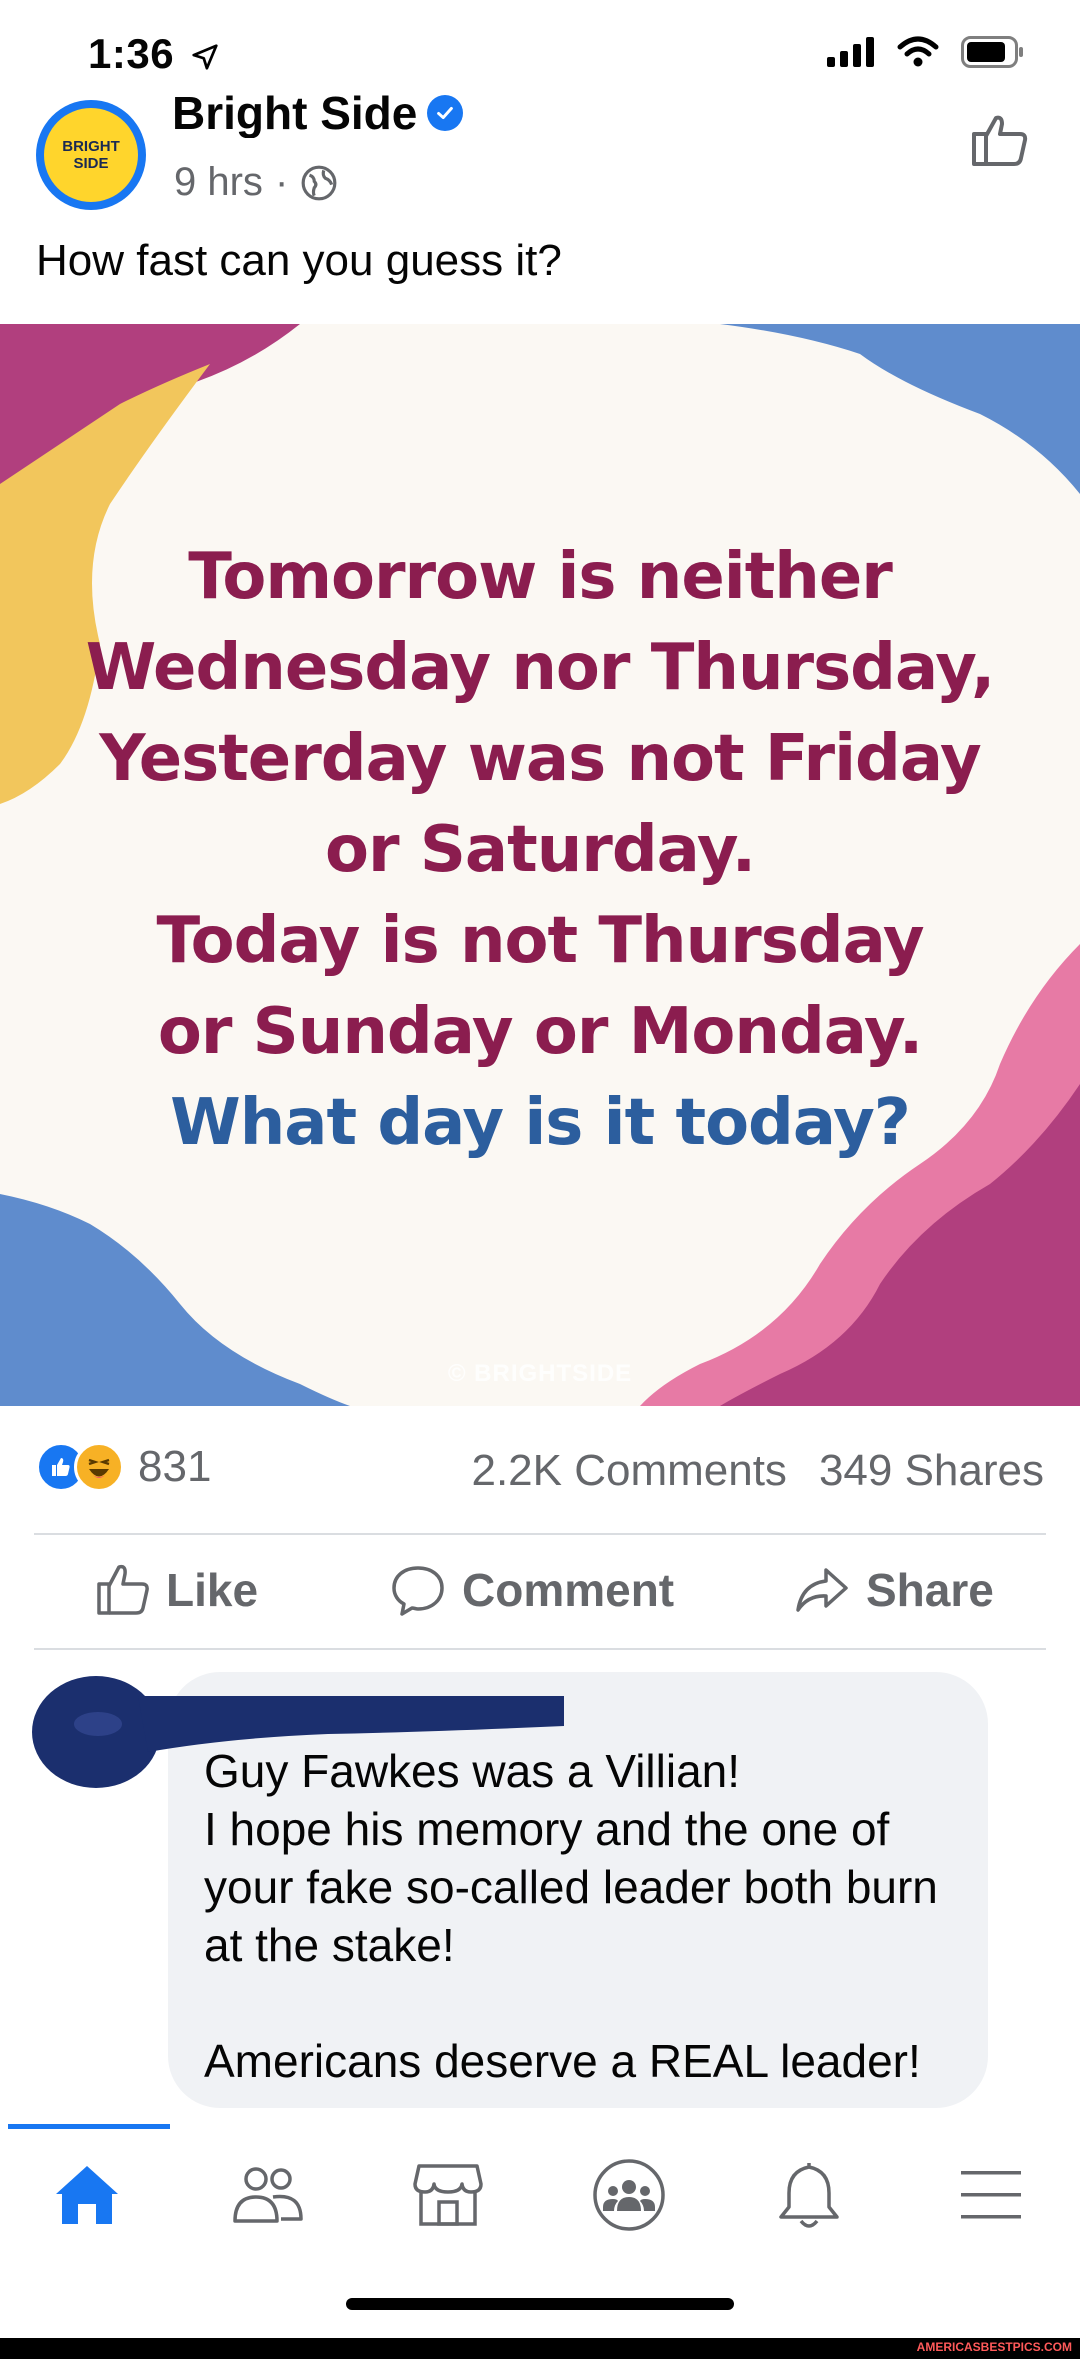  What do you see at coordinates (628, 1471) in the screenshot?
I see `comments-count: 2.2K Comments` at bounding box center [628, 1471].